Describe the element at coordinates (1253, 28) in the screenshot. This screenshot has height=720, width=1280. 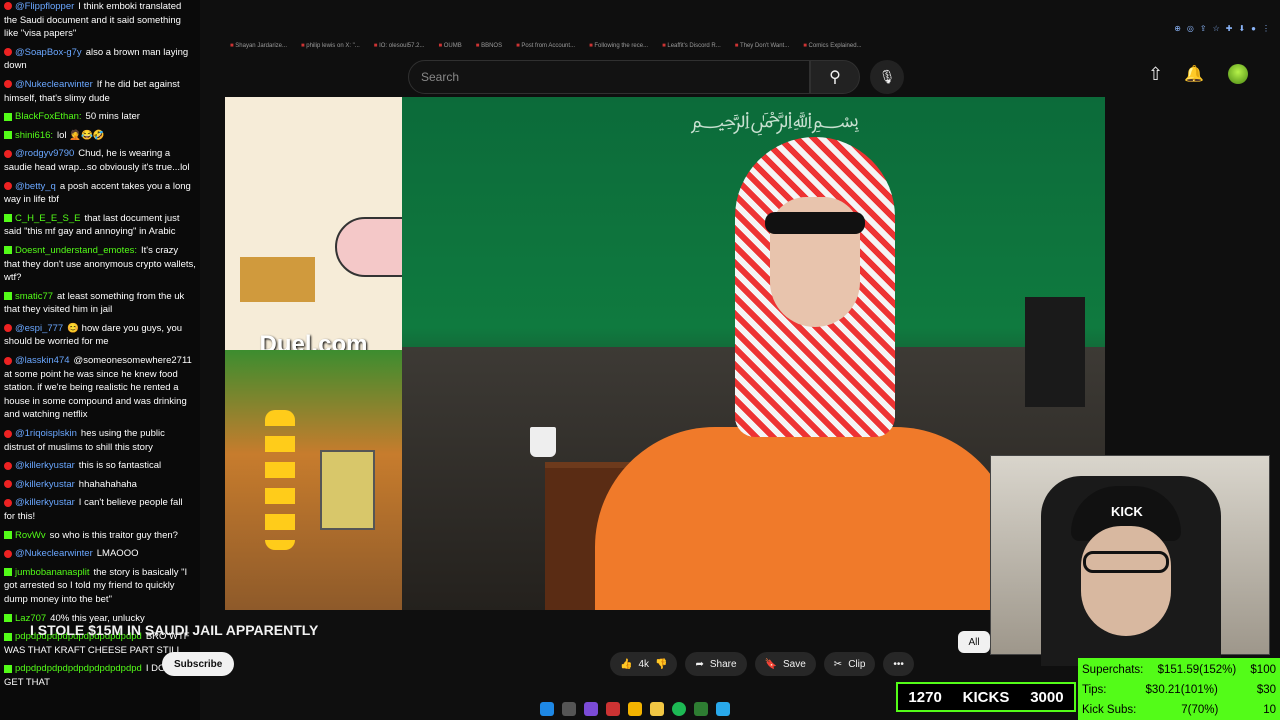
I see `profile-icon: ●` at that location.